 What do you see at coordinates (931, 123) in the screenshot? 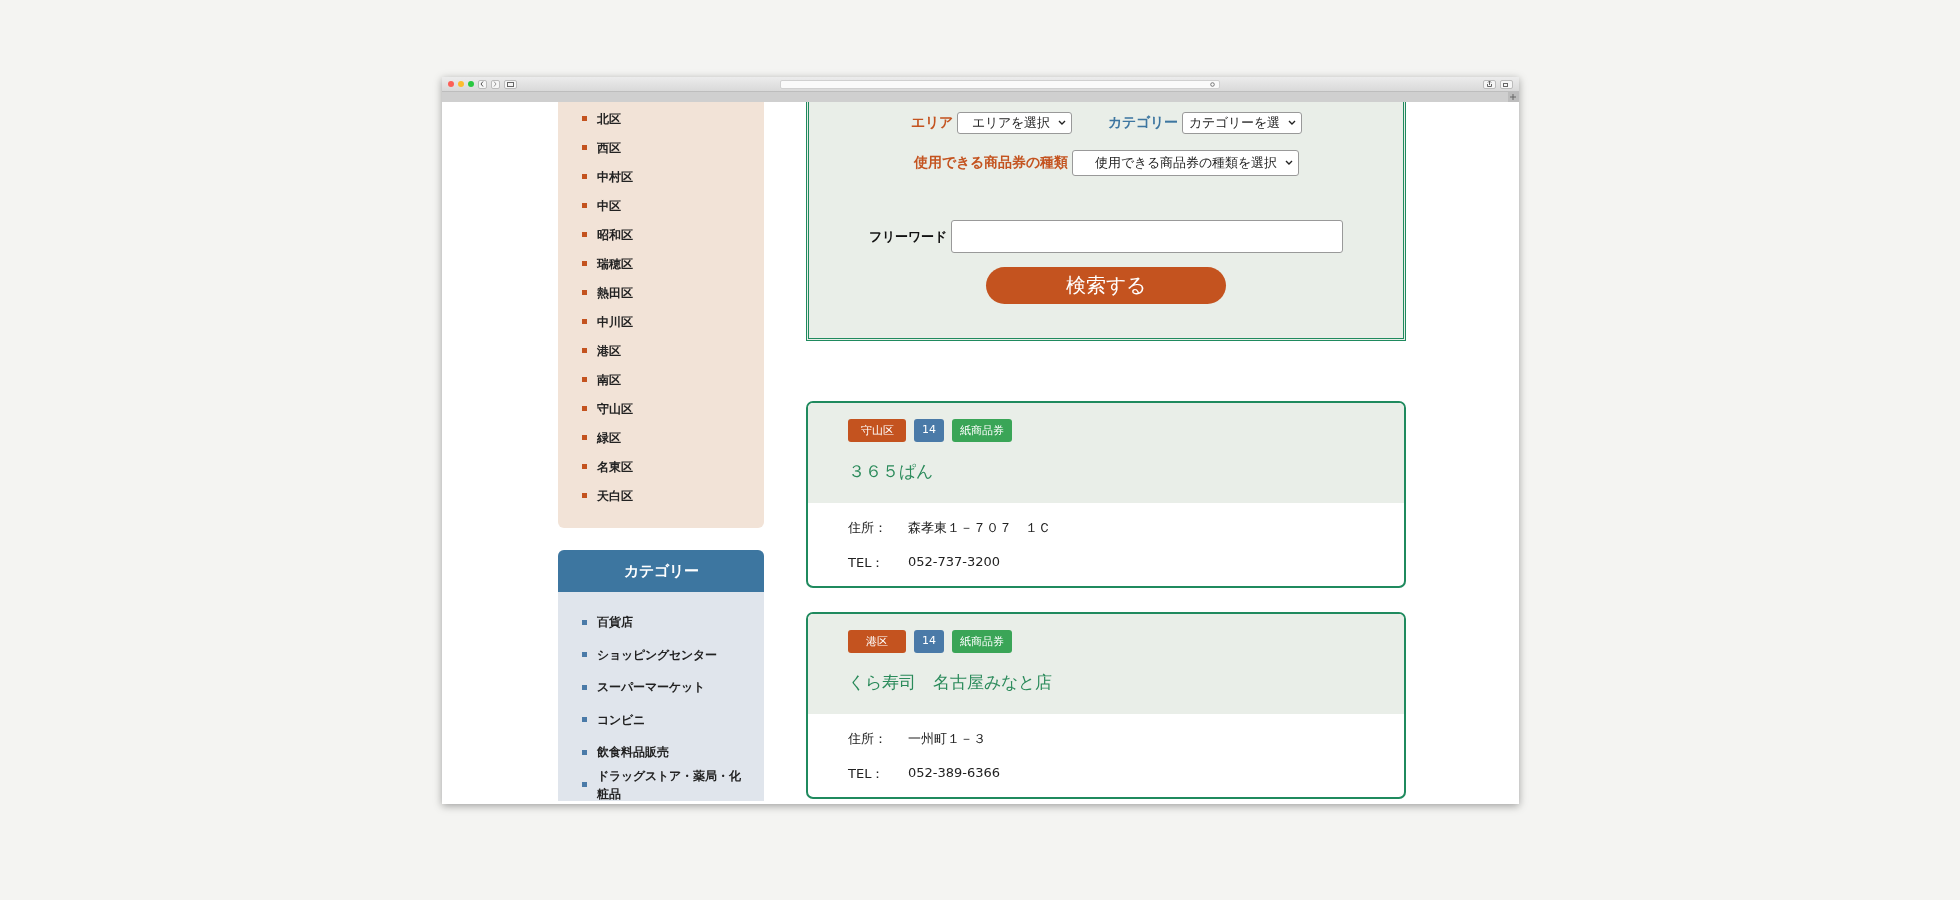
I see `field-label: エリア` at bounding box center [931, 123].